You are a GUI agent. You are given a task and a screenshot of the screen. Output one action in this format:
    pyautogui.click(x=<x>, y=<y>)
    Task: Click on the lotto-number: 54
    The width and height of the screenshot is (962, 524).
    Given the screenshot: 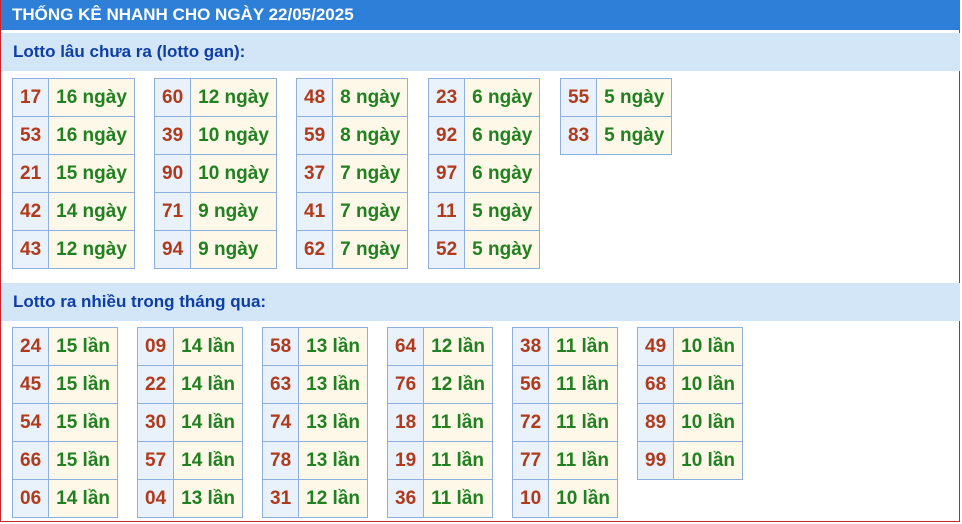 What is the action you would take?
    pyautogui.click(x=30, y=422)
    